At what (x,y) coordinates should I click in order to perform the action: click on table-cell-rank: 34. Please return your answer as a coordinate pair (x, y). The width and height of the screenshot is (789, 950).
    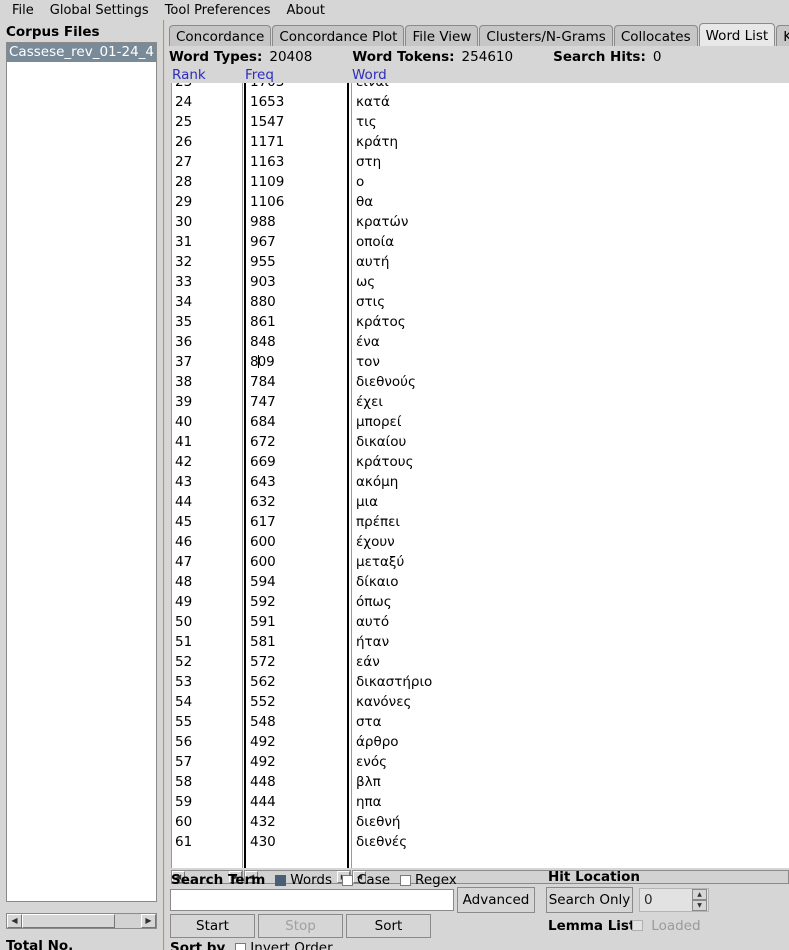
    Looking at the image, I should click on (207, 302).